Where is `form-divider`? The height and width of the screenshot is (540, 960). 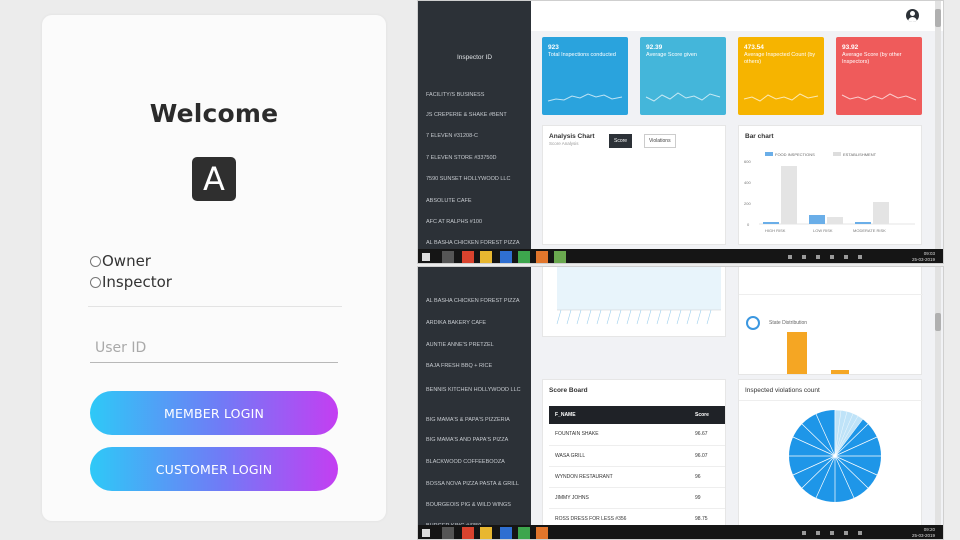 form-divider is located at coordinates (215, 306).